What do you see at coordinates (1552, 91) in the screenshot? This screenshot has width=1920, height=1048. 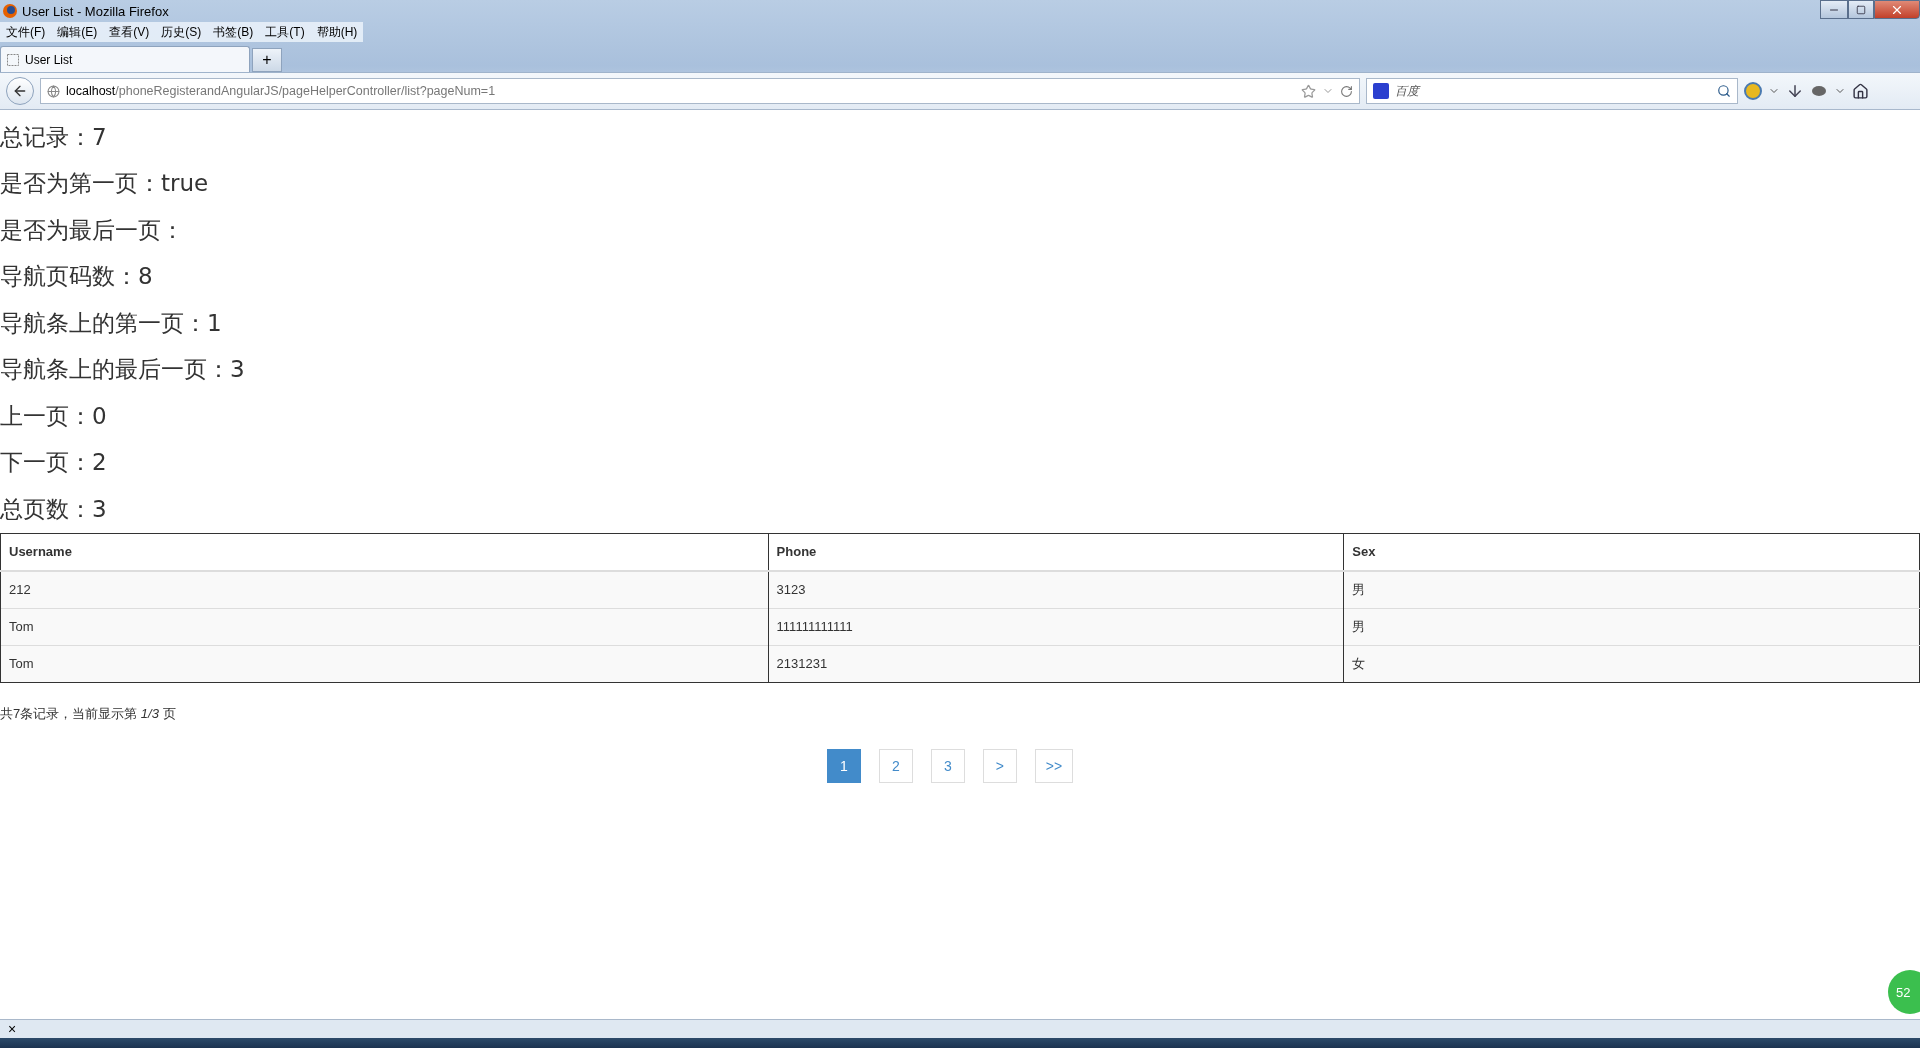 I see `search-field: 百度` at bounding box center [1552, 91].